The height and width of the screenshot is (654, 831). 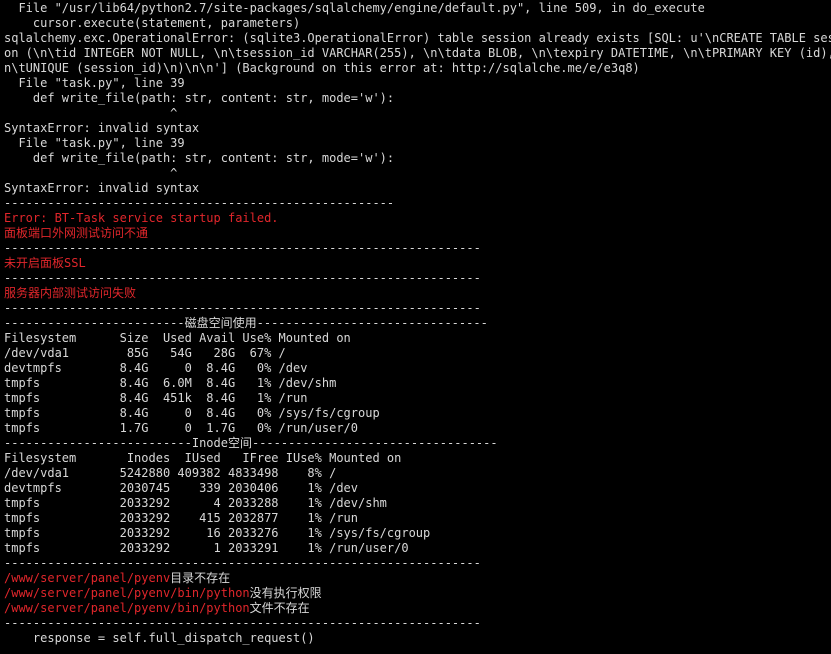 What do you see at coordinates (145, 353) in the screenshot?
I see `terminal-line: /dev/vda1 85G 54G 28G 67% /` at bounding box center [145, 353].